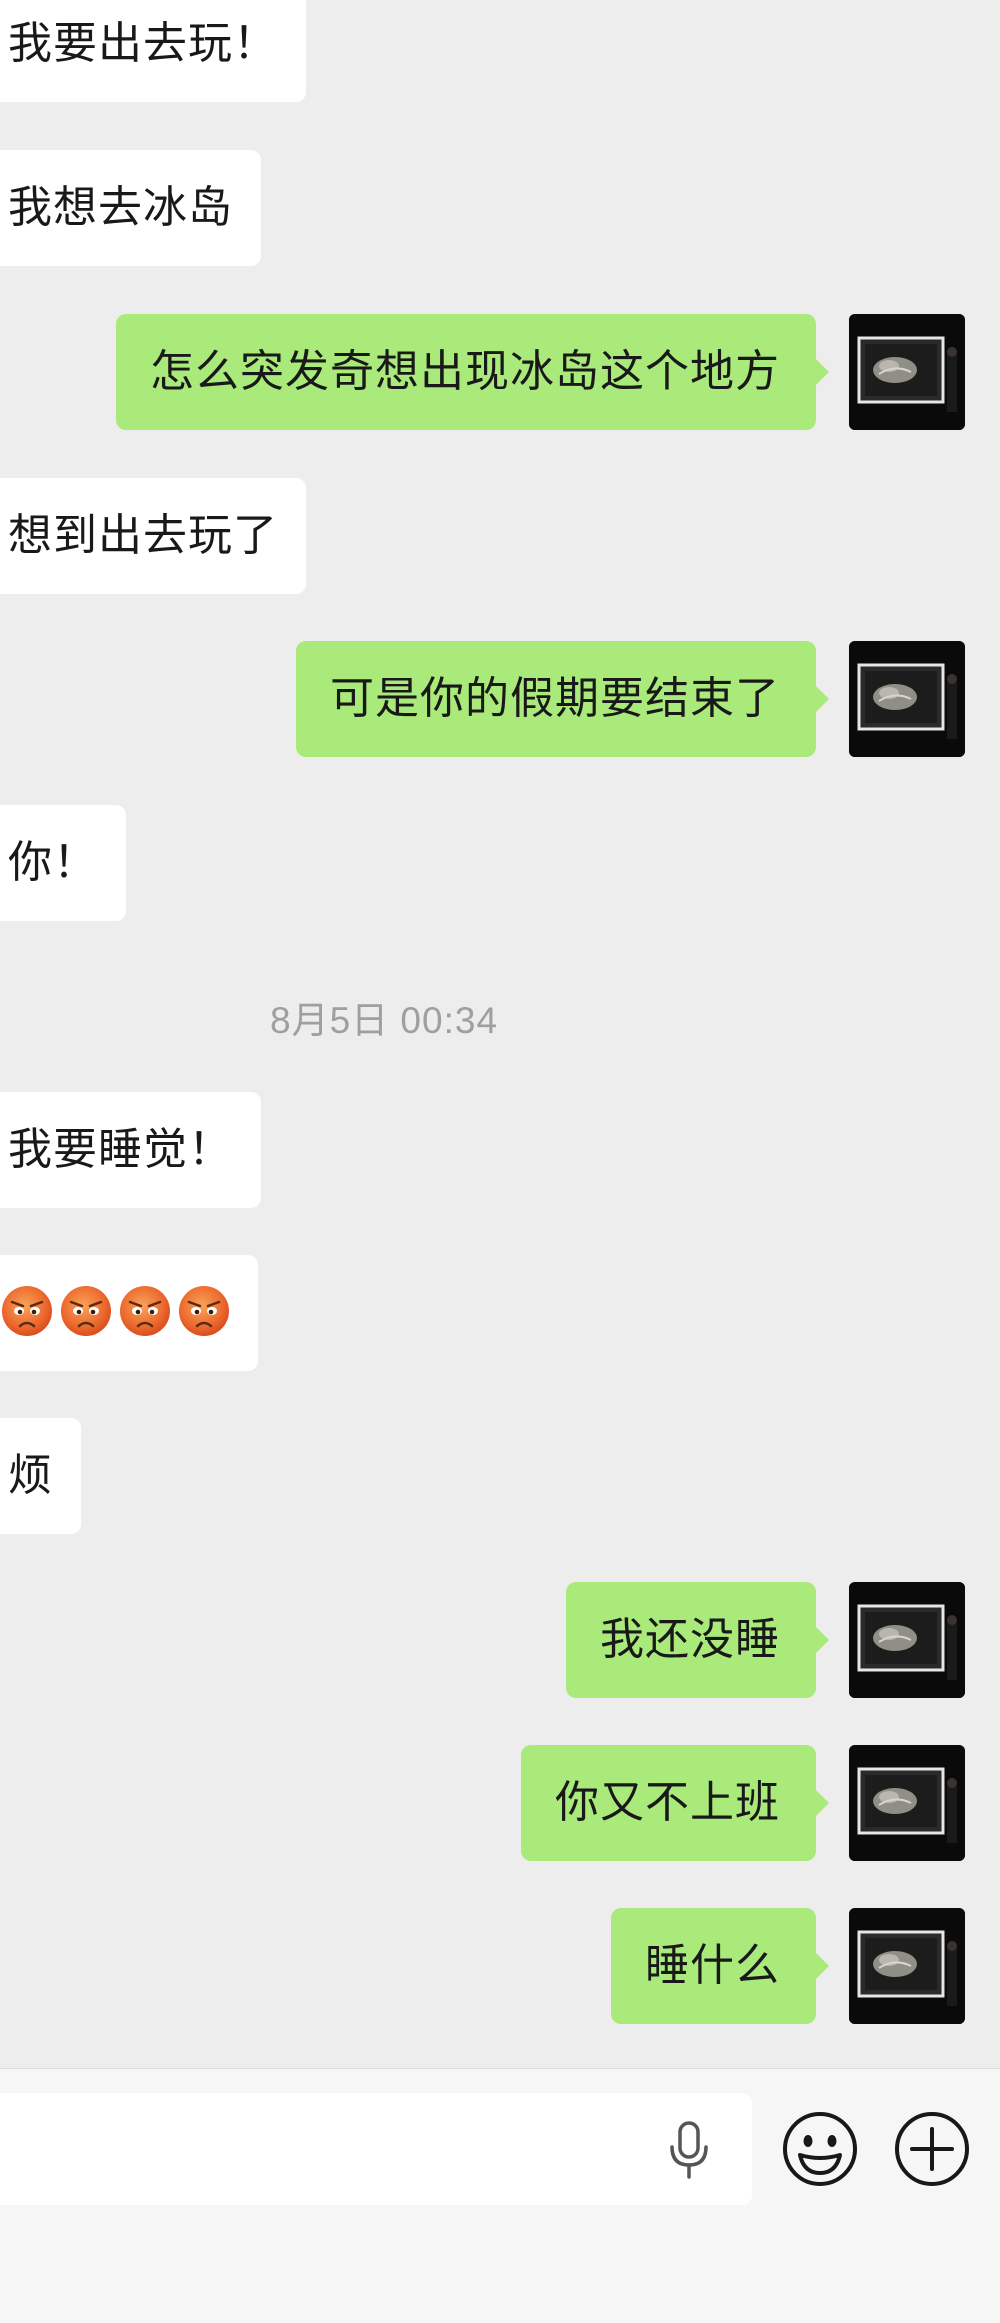 The width and height of the screenshot is (1000, 2323). Describe the element at coordinates (465, 371) in the screenshot. I see `message-text: 怎么突发奇想出现冰岛这个地方` at that location.